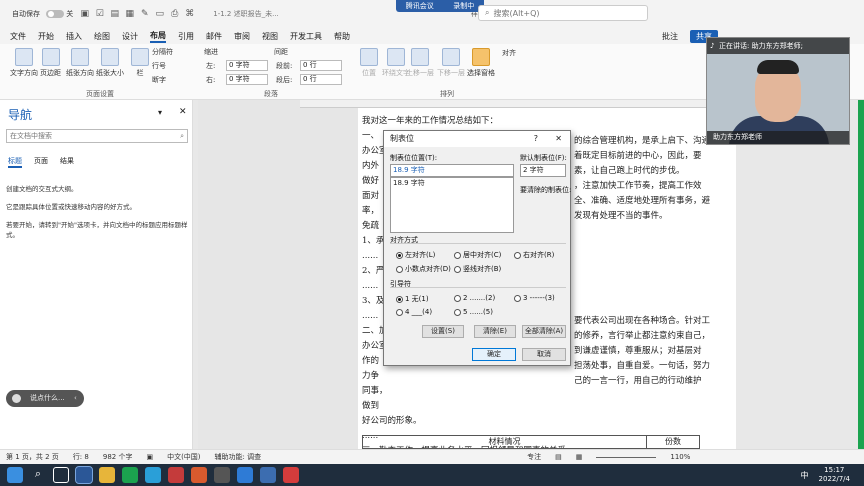  I want to click on menu-developer: 开发工具, so click(306, 36).